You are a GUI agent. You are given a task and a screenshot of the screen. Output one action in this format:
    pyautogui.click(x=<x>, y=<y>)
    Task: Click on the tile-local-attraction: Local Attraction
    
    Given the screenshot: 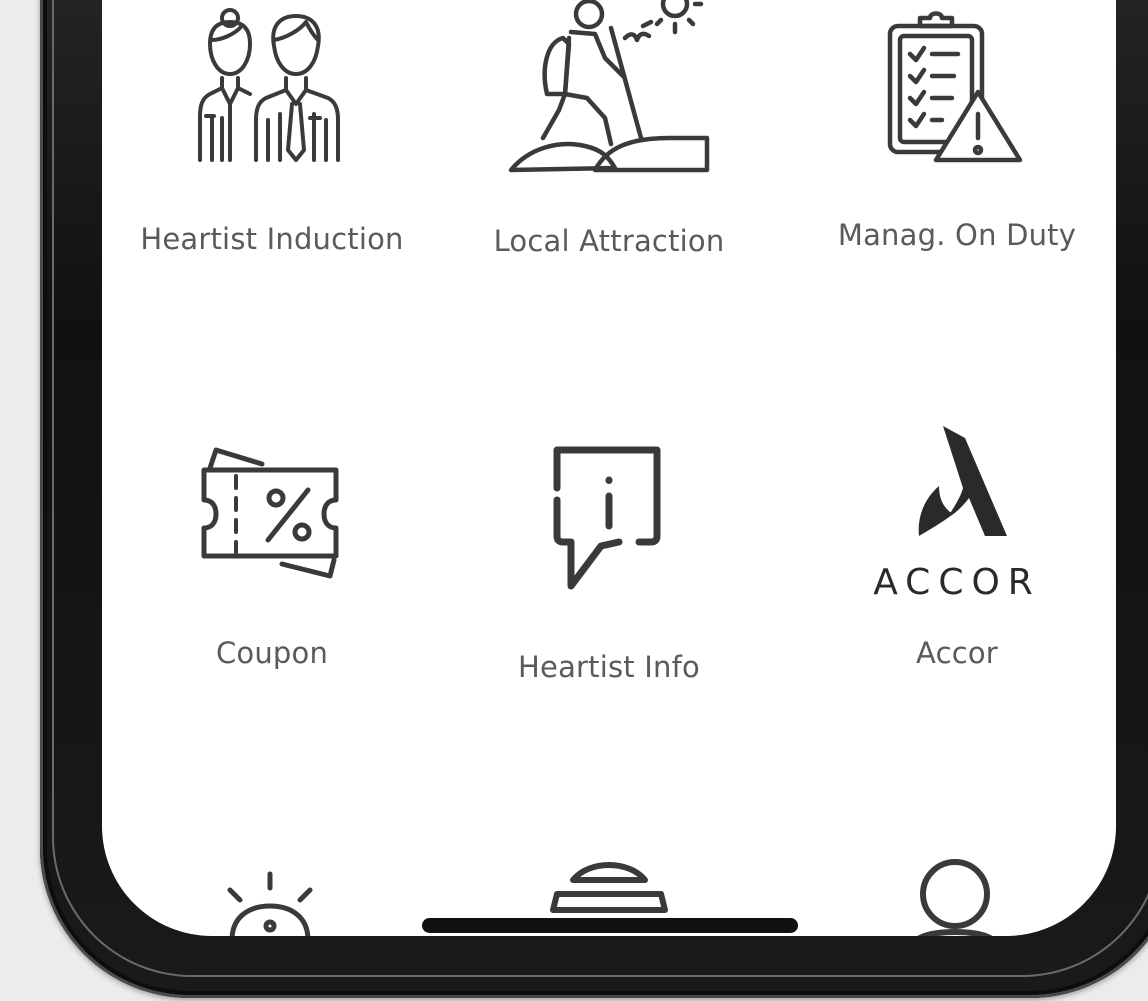 What is the action you would take?
    pyautogui.click(x=609, y=129)
    